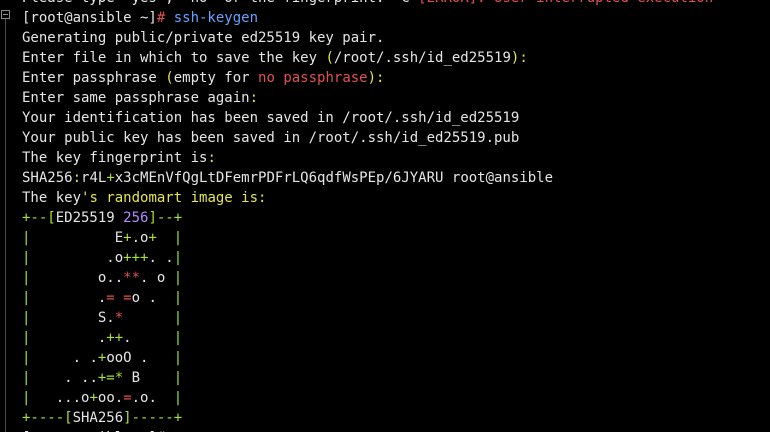 Image resolution: width=770 pixels, height=432 pixels. What do you see at coordinates (396, 418) in the screenshot?
I see `terminal-line: +----[SHA256]-----+` at bounding box center [396, 418].